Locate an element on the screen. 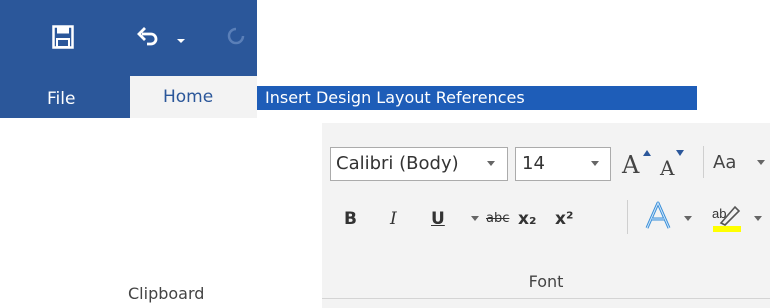 This screenshot has width=770, height=308. font-group-label: Font is located at coordinates (546, 281).